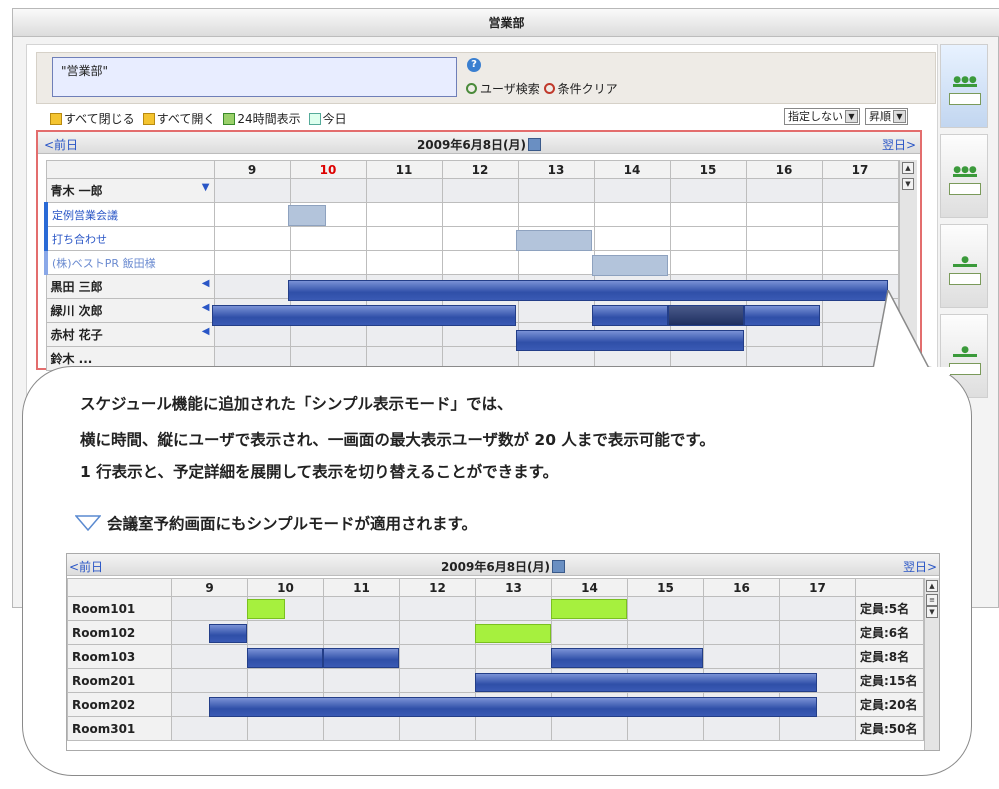 This screenshot has width=999, height=789. Describe the element at coordinates (254, 77) in the screenshot. I see `search-input: "営業部"` at that location.